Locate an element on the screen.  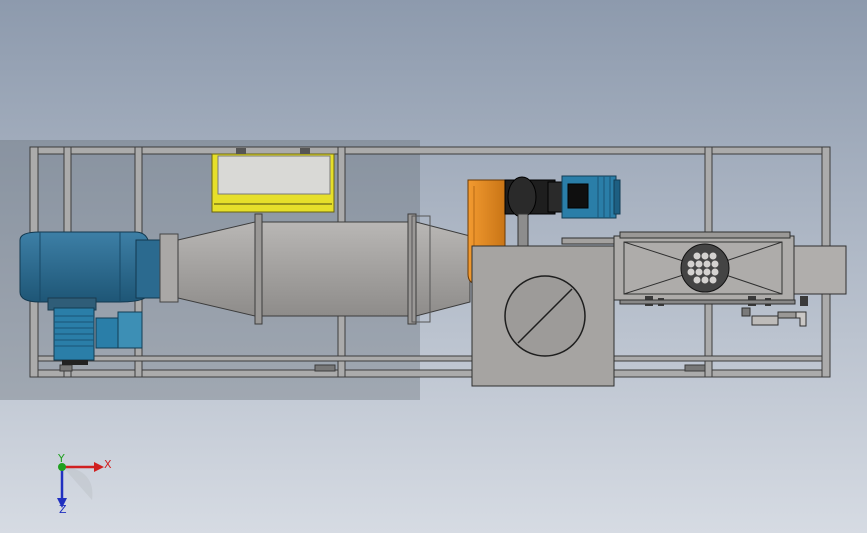
blower-motor-foot is located at coordinates (75, 362).